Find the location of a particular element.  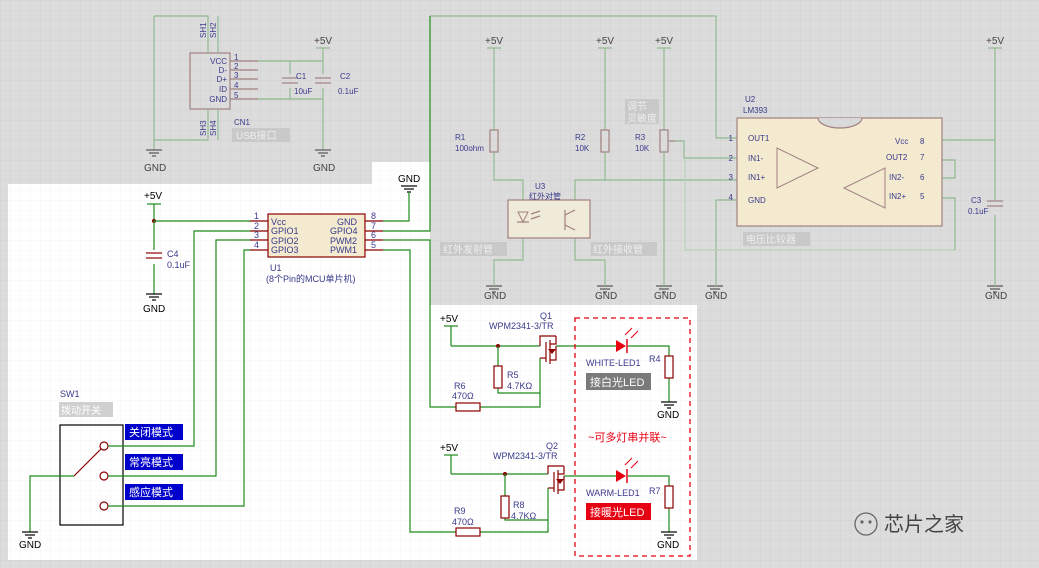

usb-sh4: SH4 is located at coordinates (213, 128).